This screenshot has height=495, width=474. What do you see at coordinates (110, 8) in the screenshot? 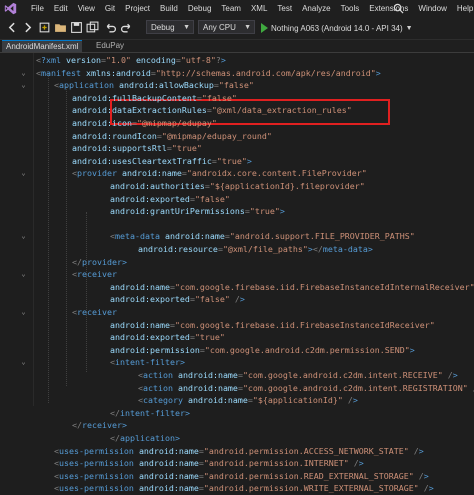
I see `menu-item-git: Git` at bounding box center [110, 8].